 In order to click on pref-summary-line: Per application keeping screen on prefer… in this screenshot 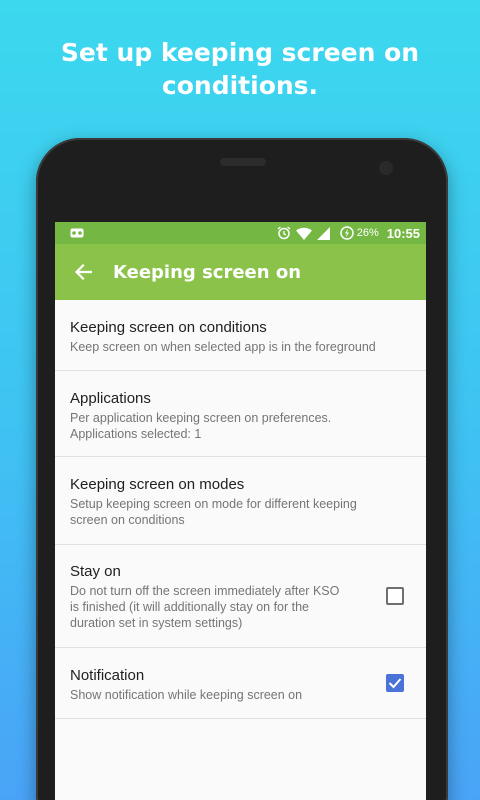, I will do `click(201, 418)`.